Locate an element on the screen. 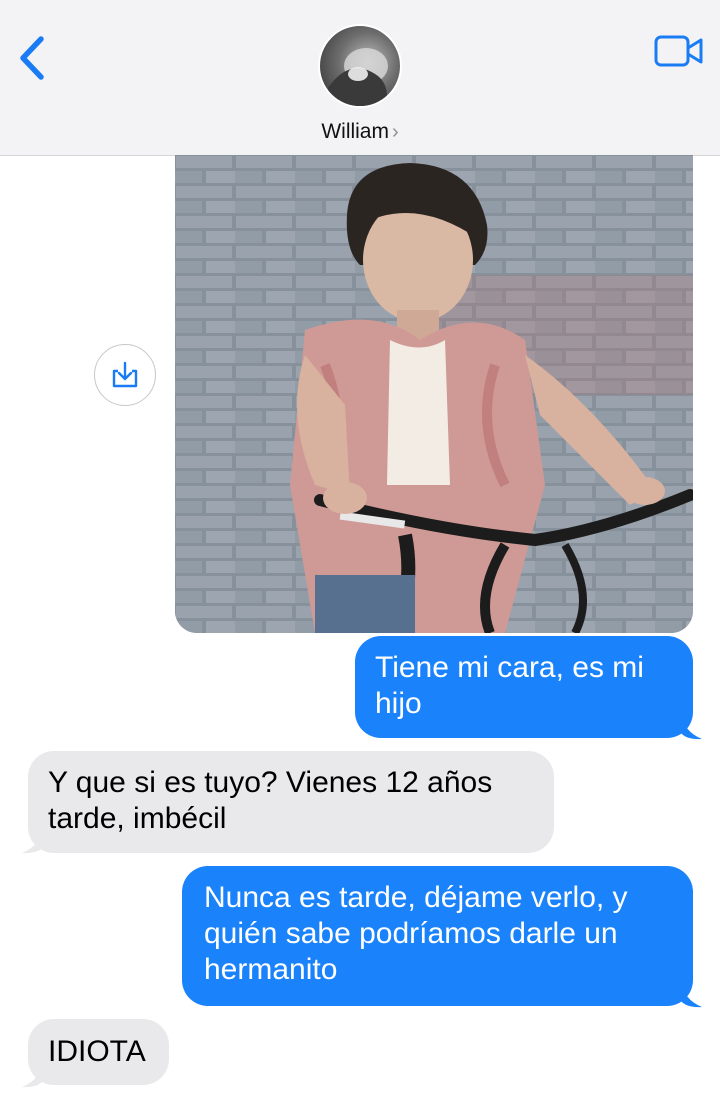 Image resolution: width=720 pixels, height=1094 pixels. message-text-line: hijo is located at coordinates (398, 703).